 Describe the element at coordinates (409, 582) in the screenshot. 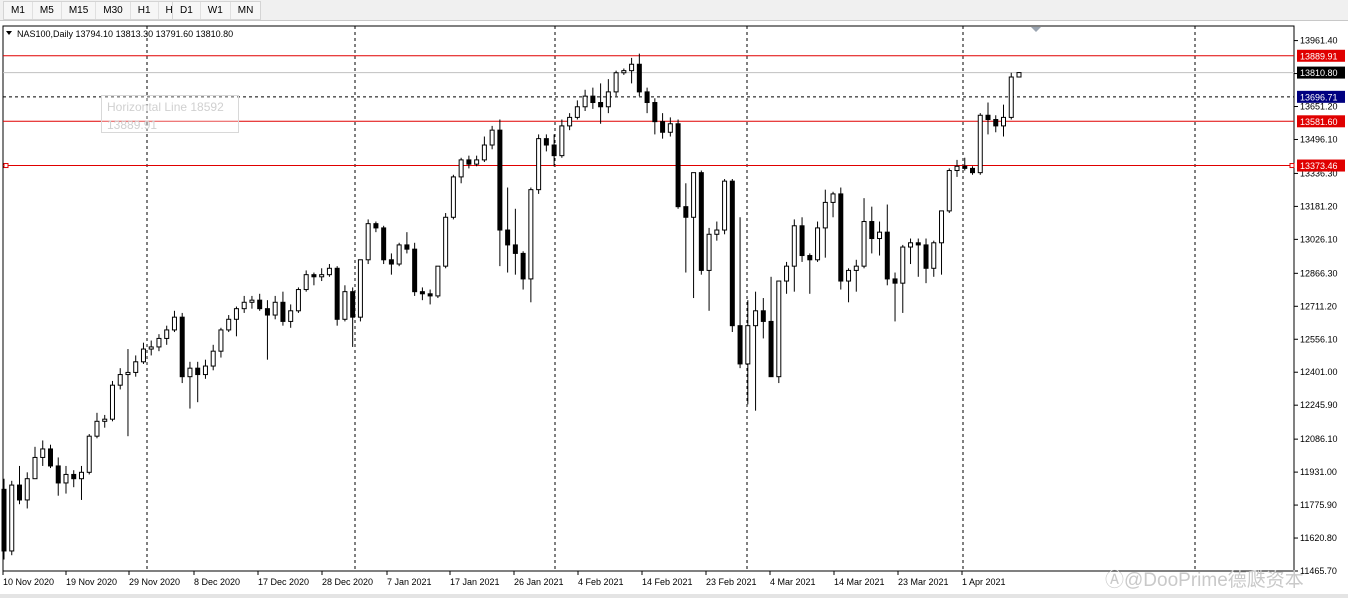

I see `date-axis-label: 7 Jan 2021` at that location.